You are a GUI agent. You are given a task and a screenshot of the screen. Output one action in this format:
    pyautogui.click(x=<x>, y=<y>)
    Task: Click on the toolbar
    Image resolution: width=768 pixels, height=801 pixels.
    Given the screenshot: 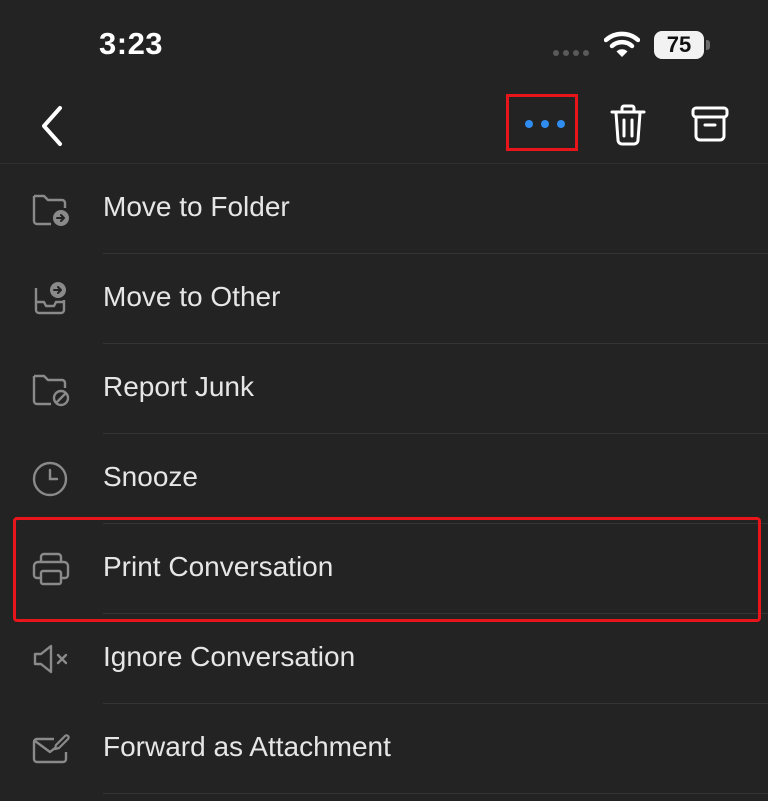 What is the action you would take?
    pyautogui.click(x=384, y=127)
    